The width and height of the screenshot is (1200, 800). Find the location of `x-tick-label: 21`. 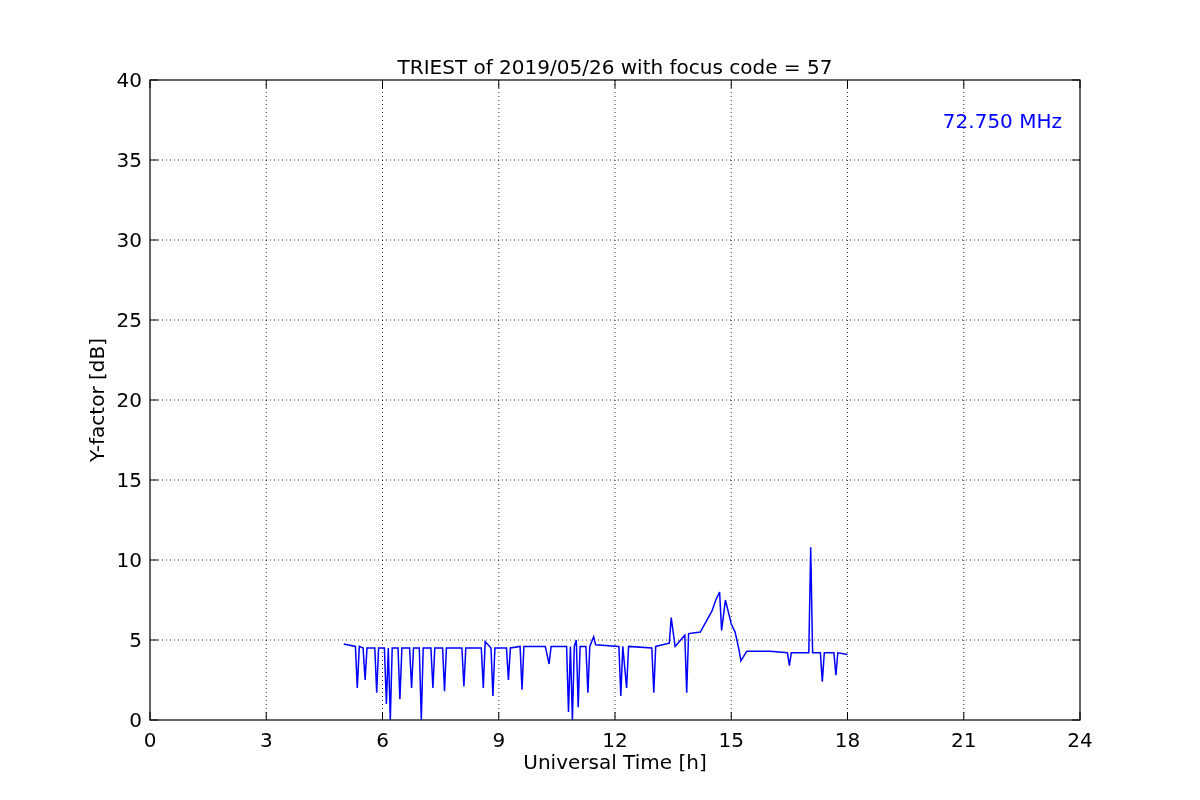

x-tick-label: 21 is located at coordinates (964, 740).